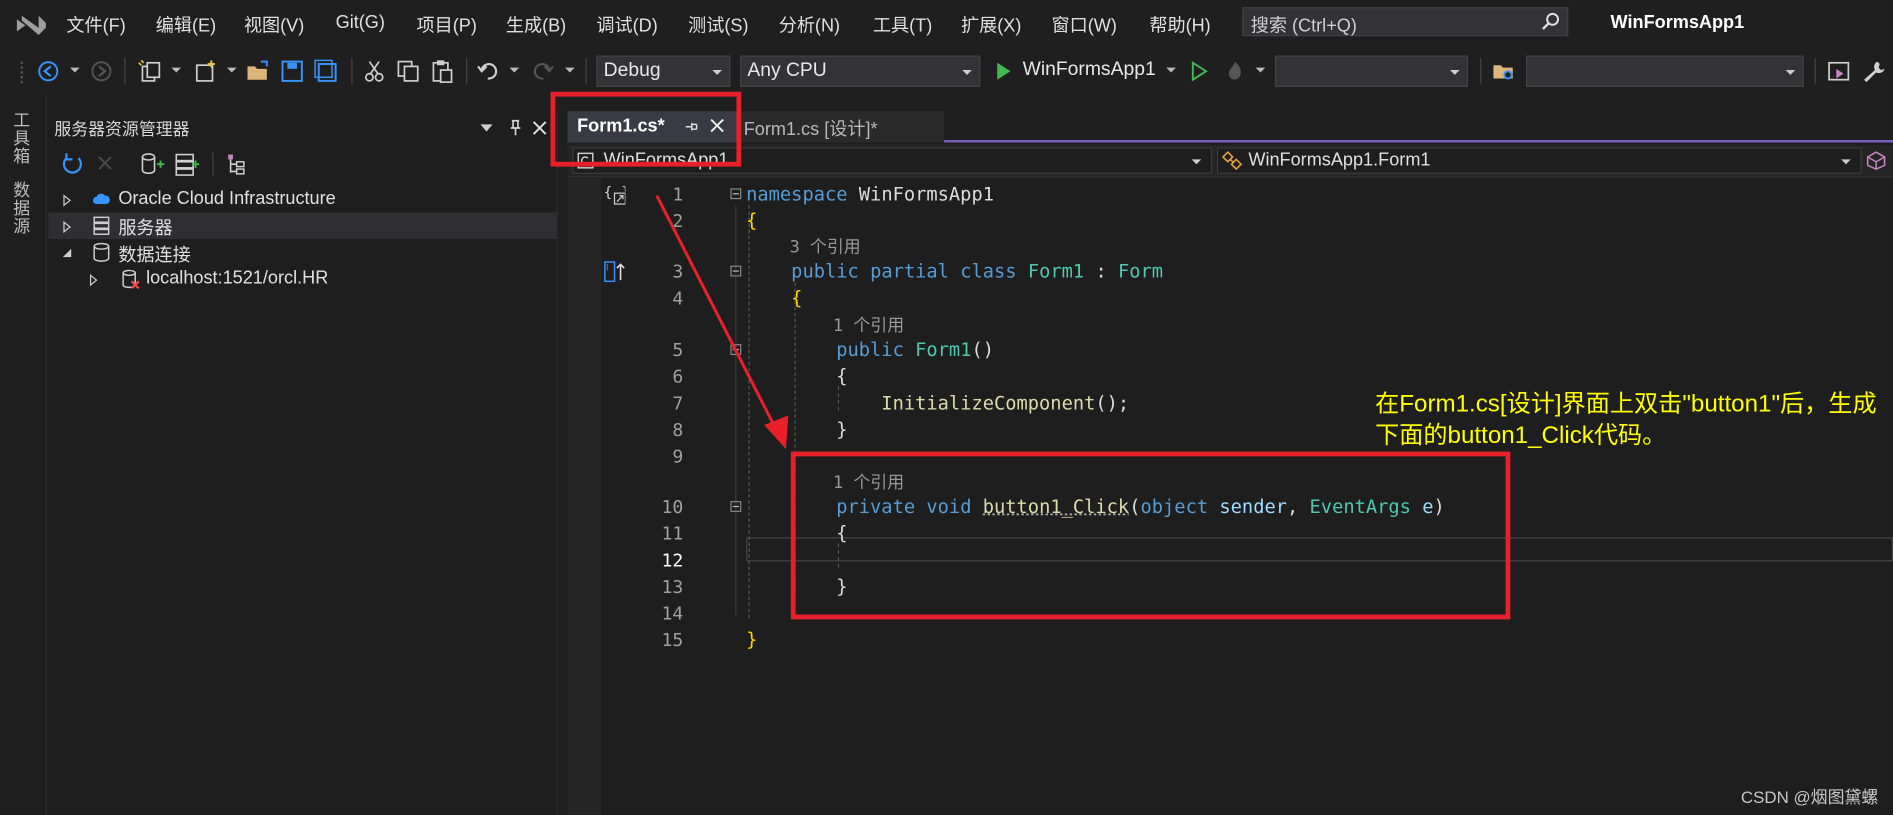 This screenshot has height=815, width=1893. What do you see at coordinates (1260, 70) in the screenshot?
I see `hot-reload-dropdown` at bounding box center [1260, 70].